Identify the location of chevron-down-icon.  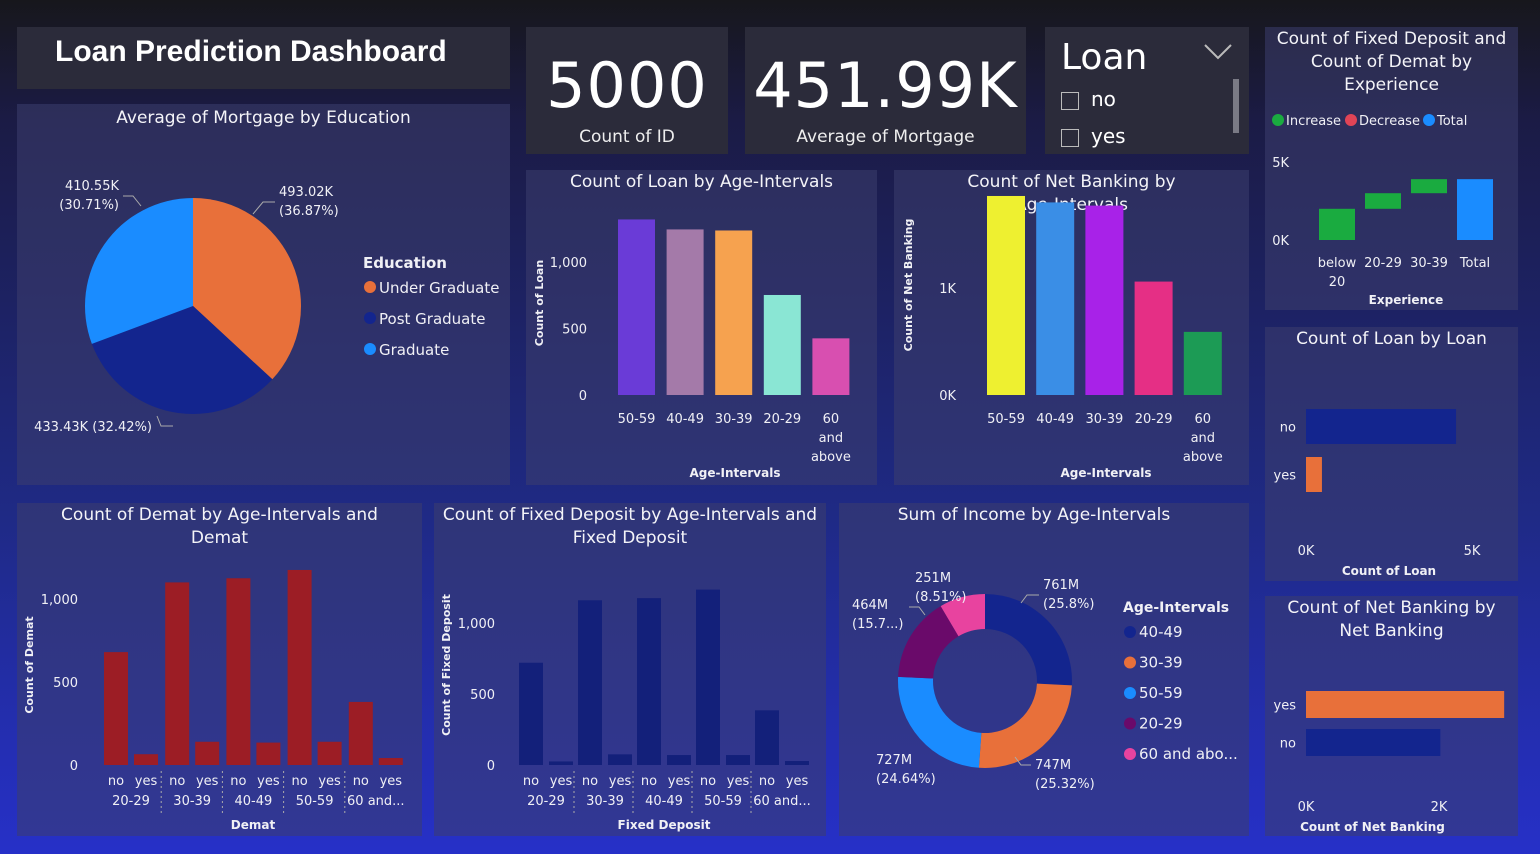
(1218, 51).